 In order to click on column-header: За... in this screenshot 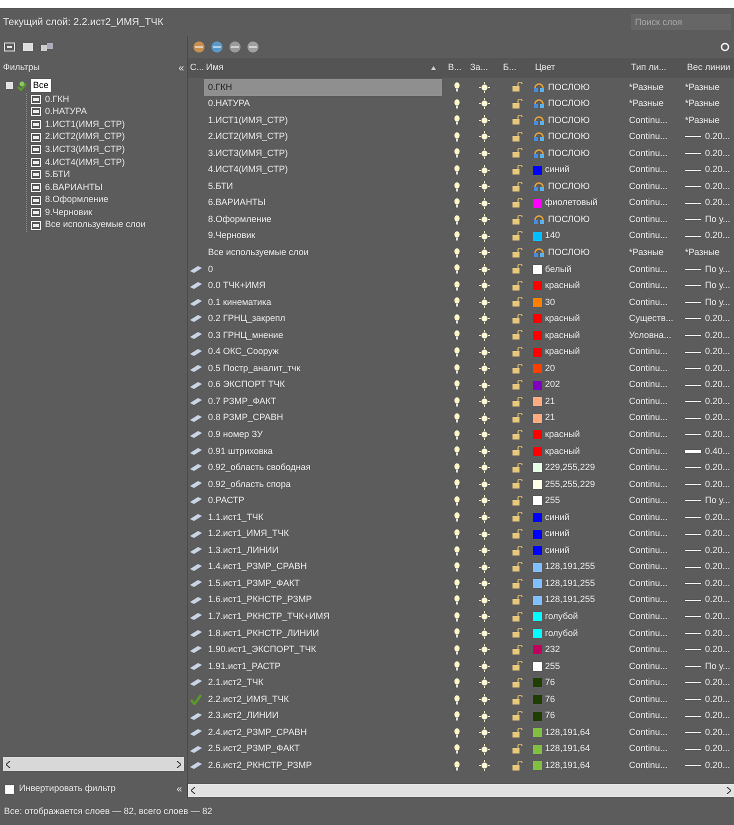, I will do `click(484, 68)`.